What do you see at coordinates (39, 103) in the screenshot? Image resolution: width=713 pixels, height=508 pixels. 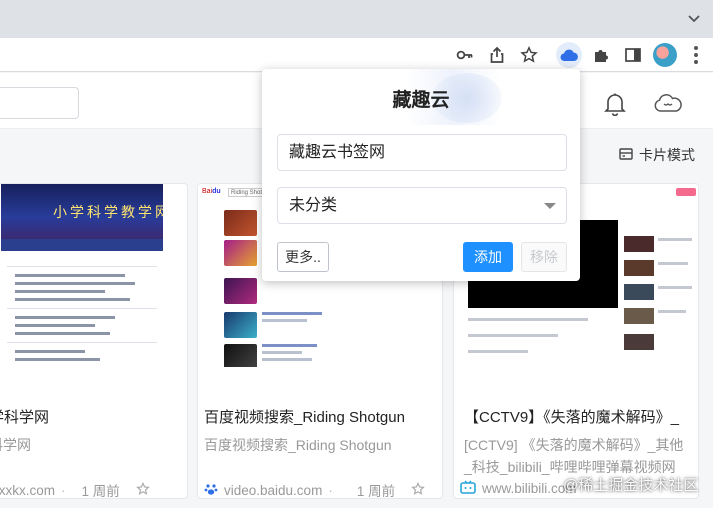 I see `search-input` at bounding box center [39, 103].